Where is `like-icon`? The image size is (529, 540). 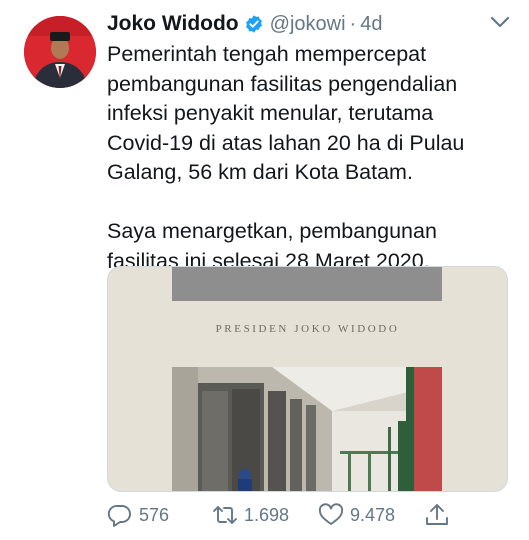
like-icon is located at coordinates (331, 514).